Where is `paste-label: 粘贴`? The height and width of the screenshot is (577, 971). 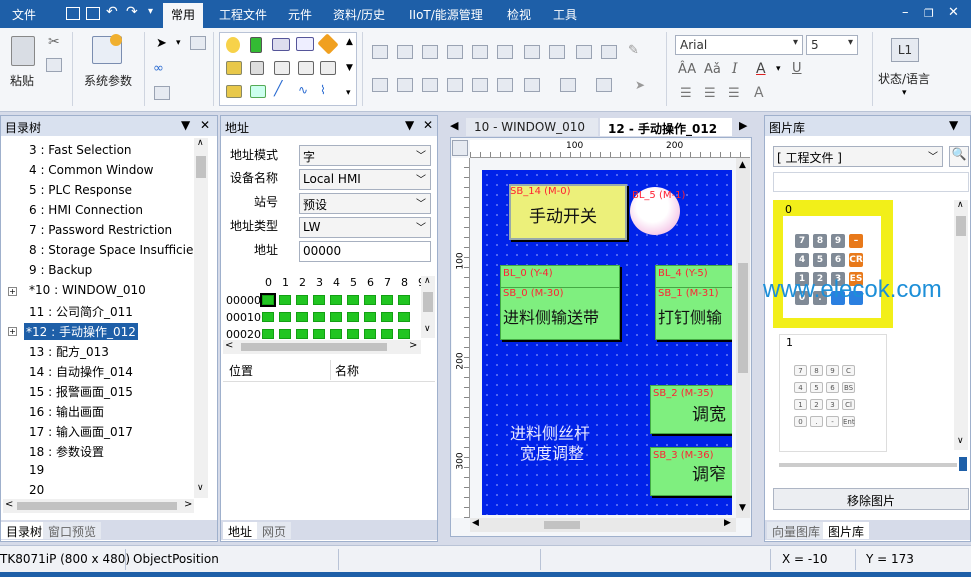 paste-label: 粘贴 is located at coordinates (22, 80).